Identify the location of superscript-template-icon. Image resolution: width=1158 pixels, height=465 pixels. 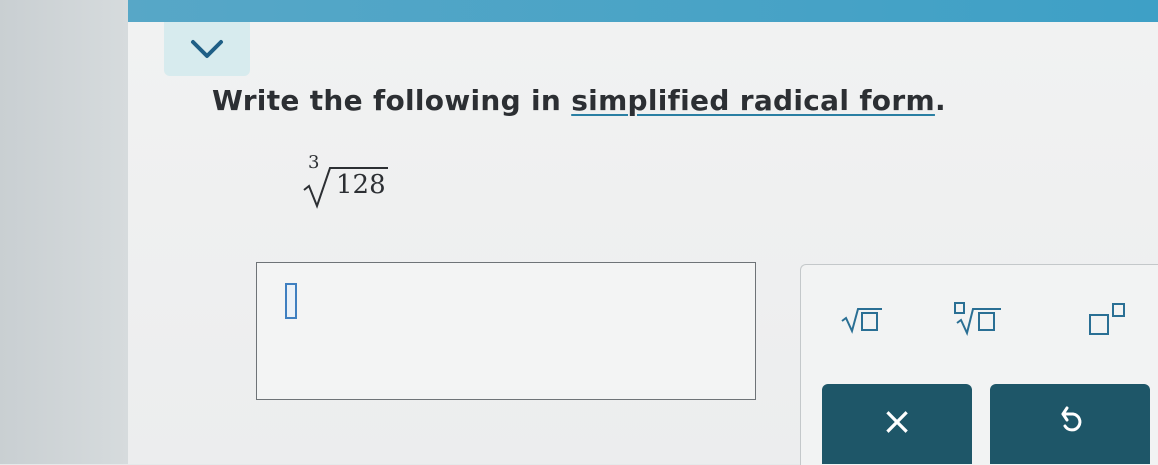
(1109, 321).